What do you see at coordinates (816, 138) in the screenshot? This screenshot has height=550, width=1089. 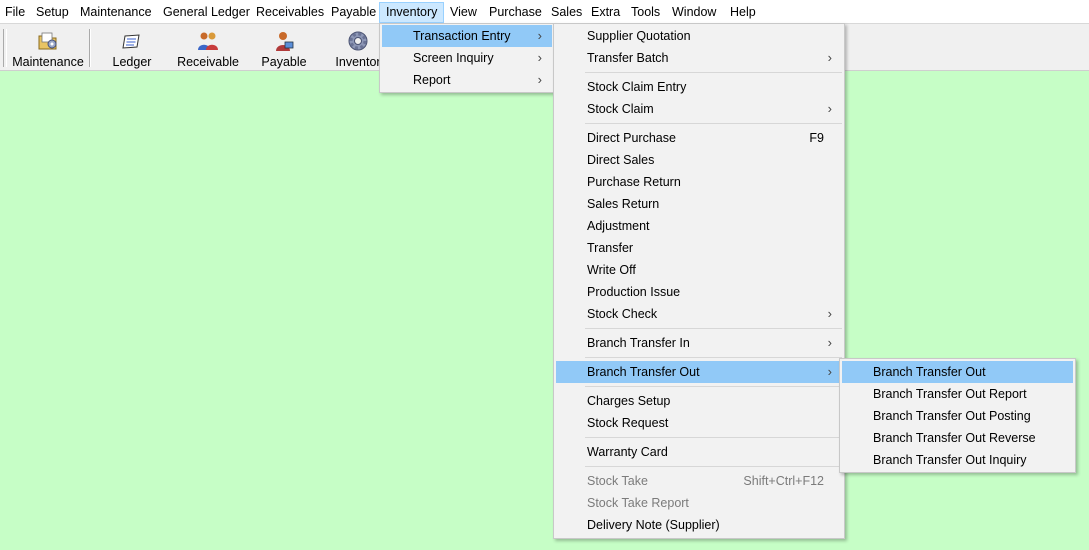 I see `shortcut-label: F9` at bounding box center [816, 138].